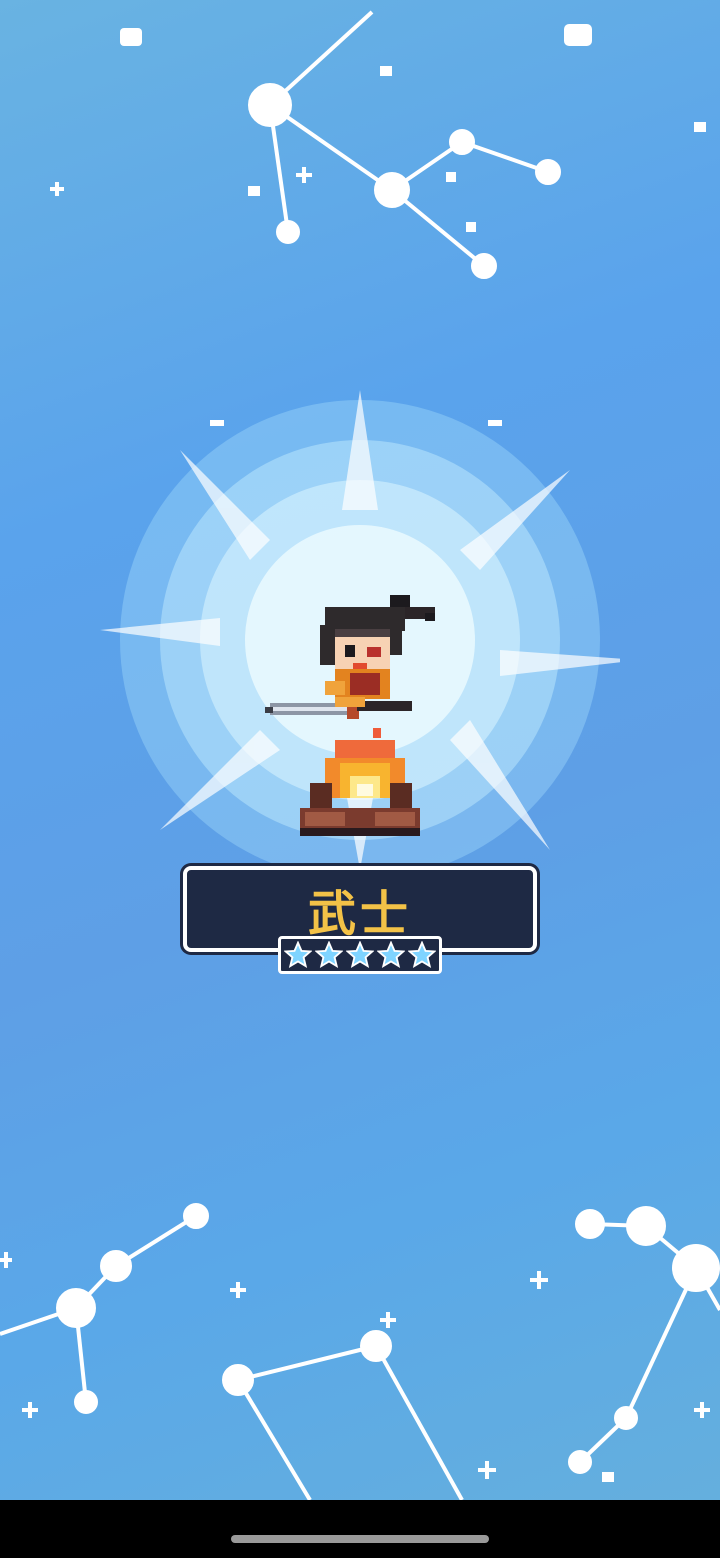 The height and width of the screenshot is (1558, 720). I want to click on constellation-bottom-right, so click(644, 1340).